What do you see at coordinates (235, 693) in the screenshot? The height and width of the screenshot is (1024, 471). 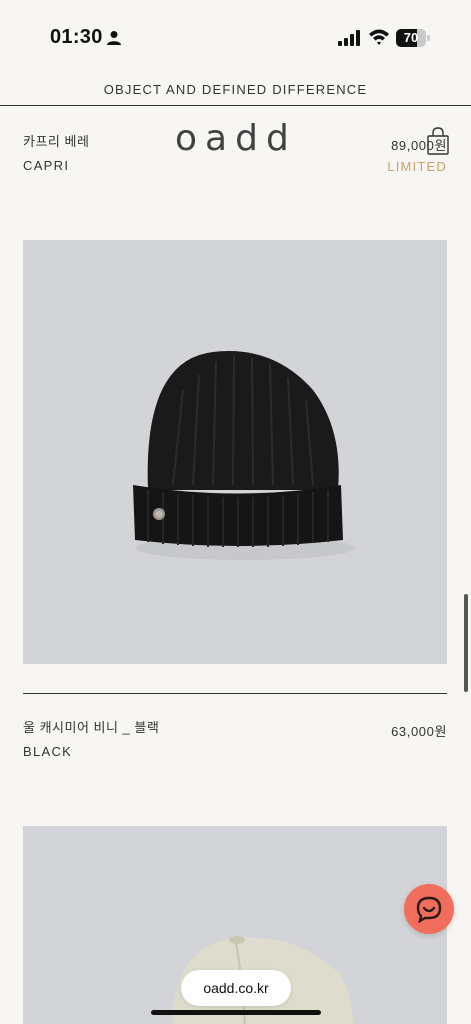 I see `product-divider` at bounding box center [235, 693].